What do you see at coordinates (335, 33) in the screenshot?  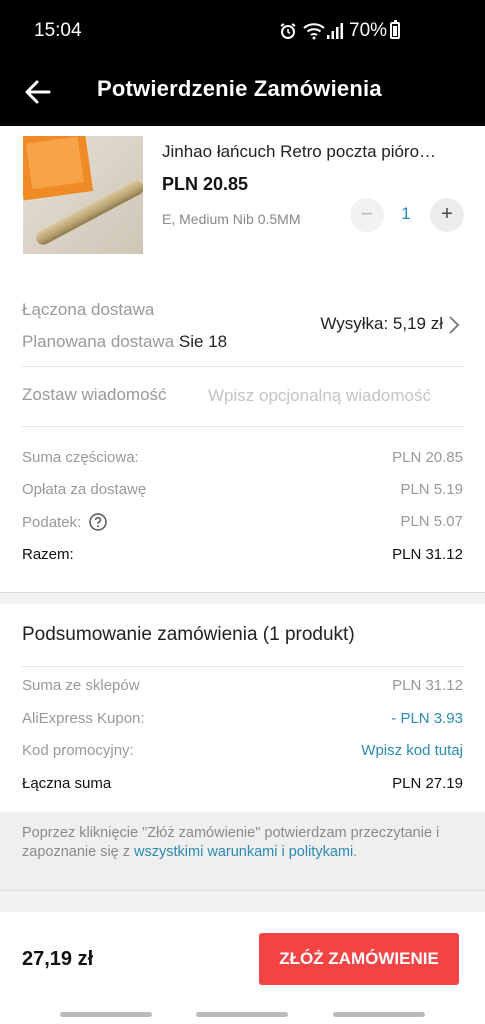 I see `signal-icon` at bounding box center [335, 33].